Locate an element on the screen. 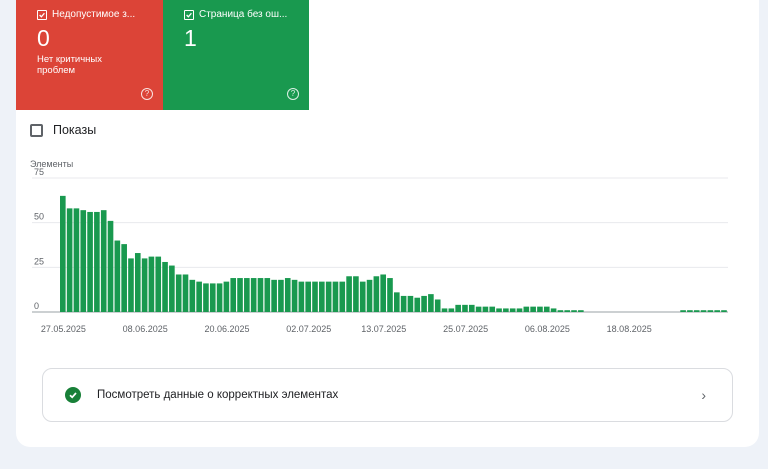 This screenshot has width=768, height=469. x-tick-label: 27.05.2025 is located at coordinates (63, 329).